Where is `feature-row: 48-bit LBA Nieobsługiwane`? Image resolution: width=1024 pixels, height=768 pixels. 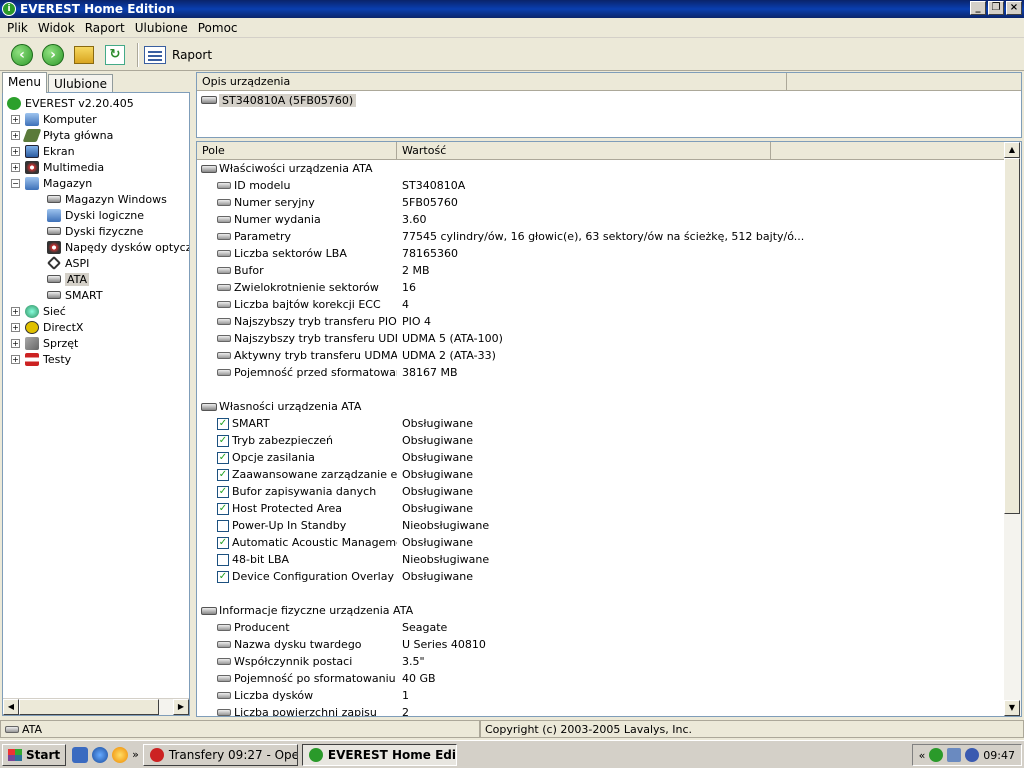
feature-row: 48-bit LBA Nieobsługiwane is located at coordinates (601, 559).